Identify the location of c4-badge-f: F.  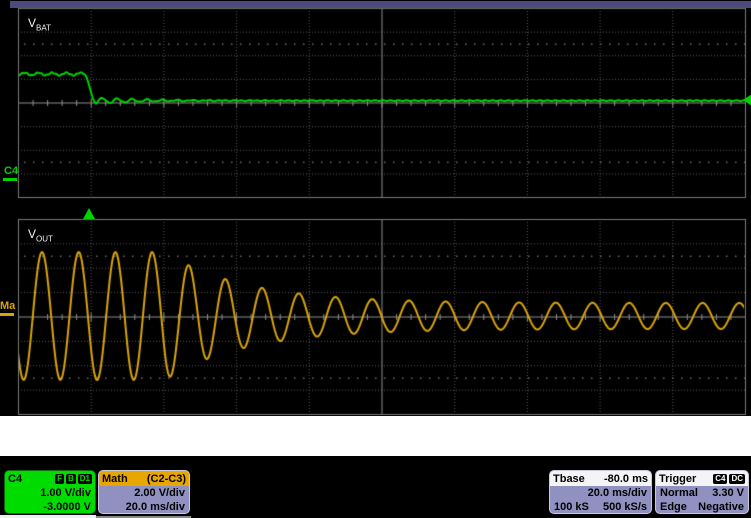
(59, 478).